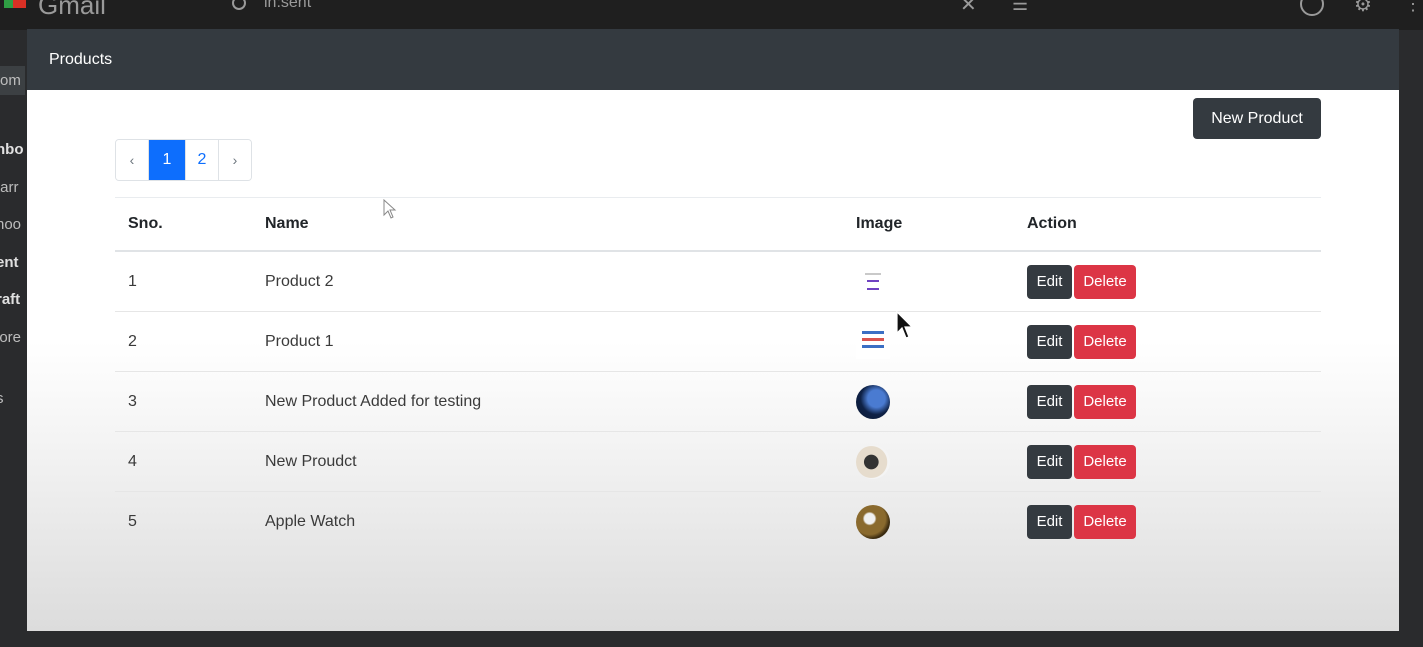  I want to click on apps-grid-icon: ⋮, so click(1413, 7).